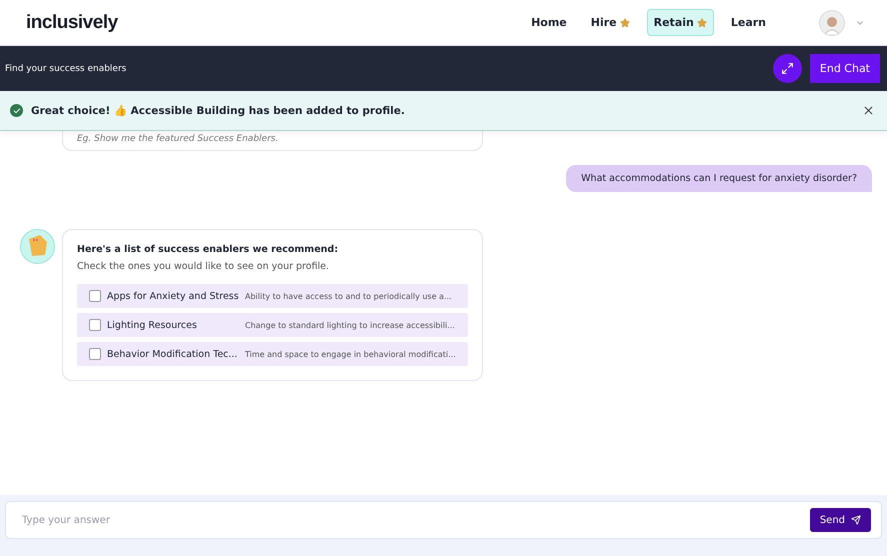  Describe the element at coordinates (868, 110) in the screenshot. I see `close-button` at that location.